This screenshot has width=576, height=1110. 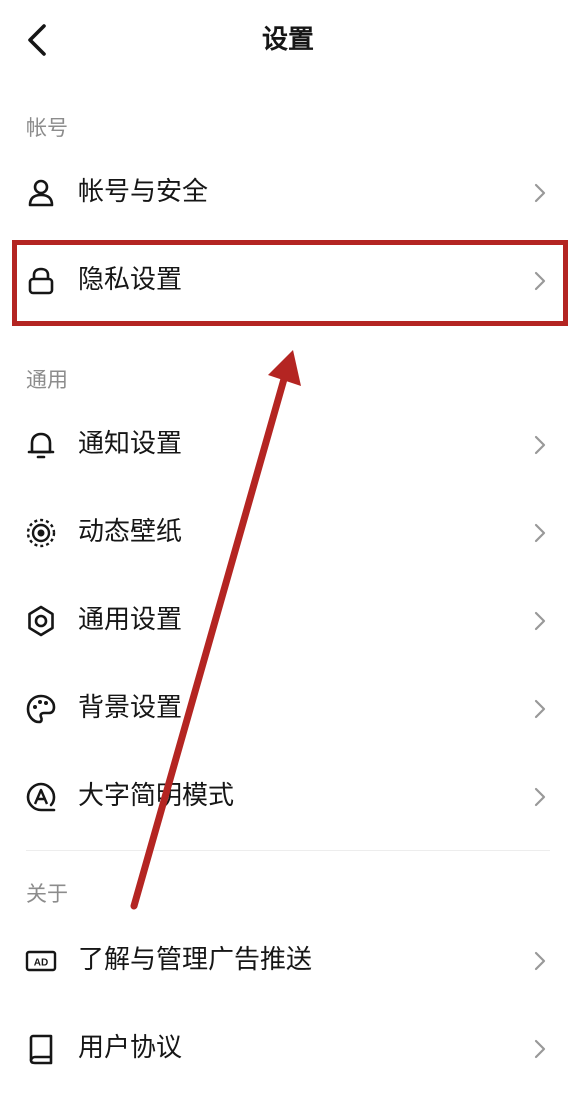 What do you see at coordinates (288, 280) in the screenshot?
I see `menu-item-privacy-settings: 隐私设置` at bounding box center [288, 280].